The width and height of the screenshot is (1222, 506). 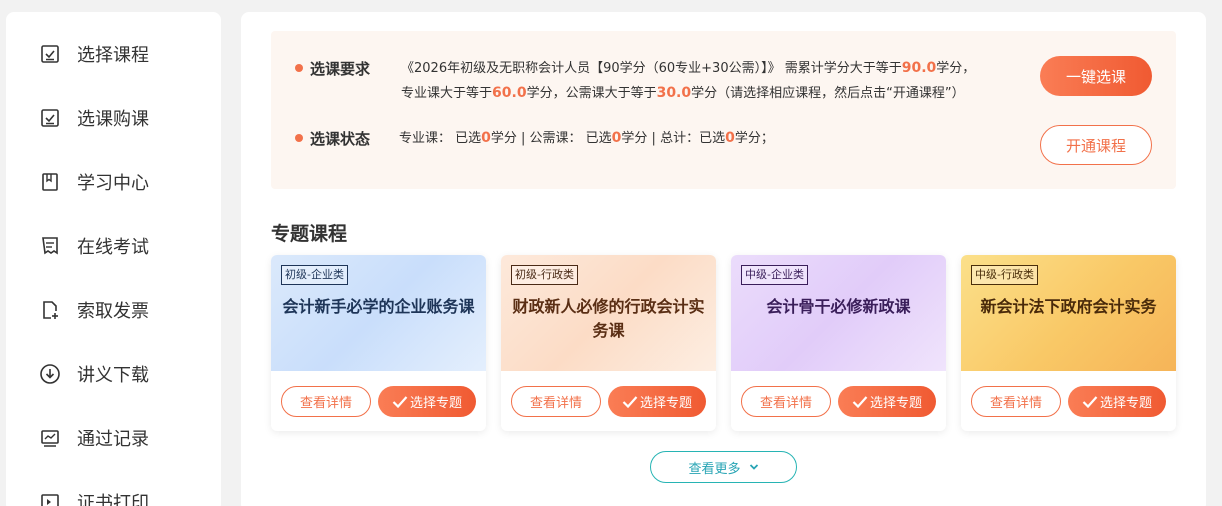 What do you see at coordinates (544, 275) in the screenshot?
I see `card-tag: 初级-行政类` at bounding box center [544, 275].